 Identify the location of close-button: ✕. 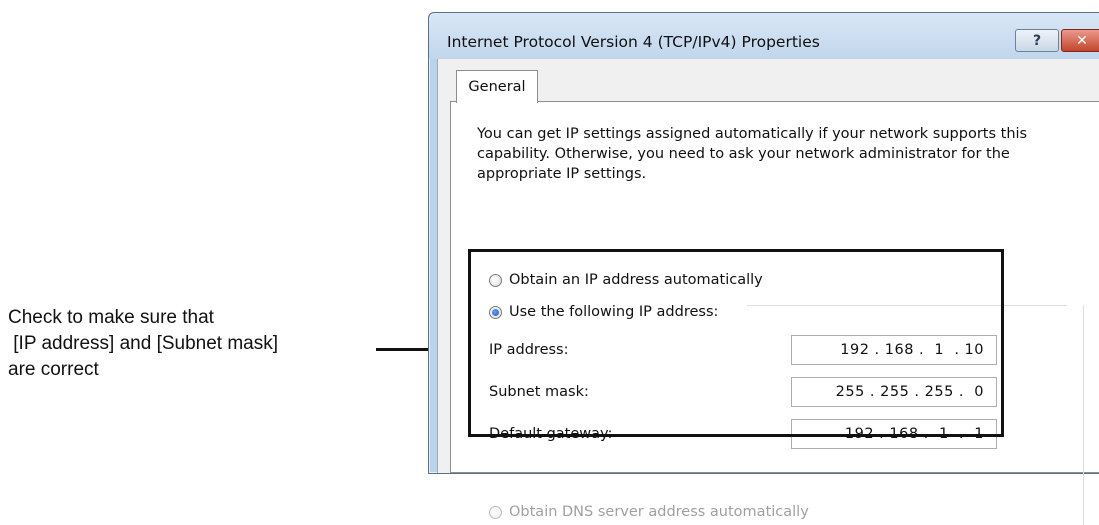
(1080, 40).